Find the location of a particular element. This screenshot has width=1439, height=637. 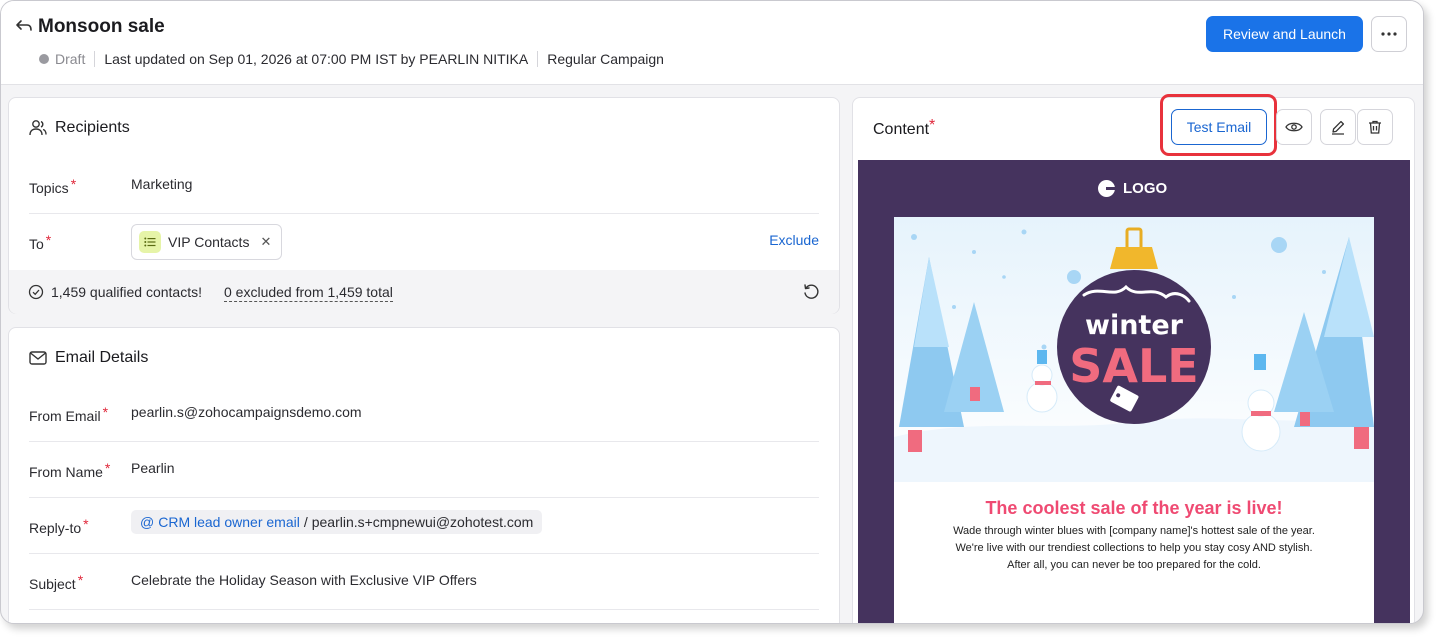

preview-button is located at coordinates (1294, 127).